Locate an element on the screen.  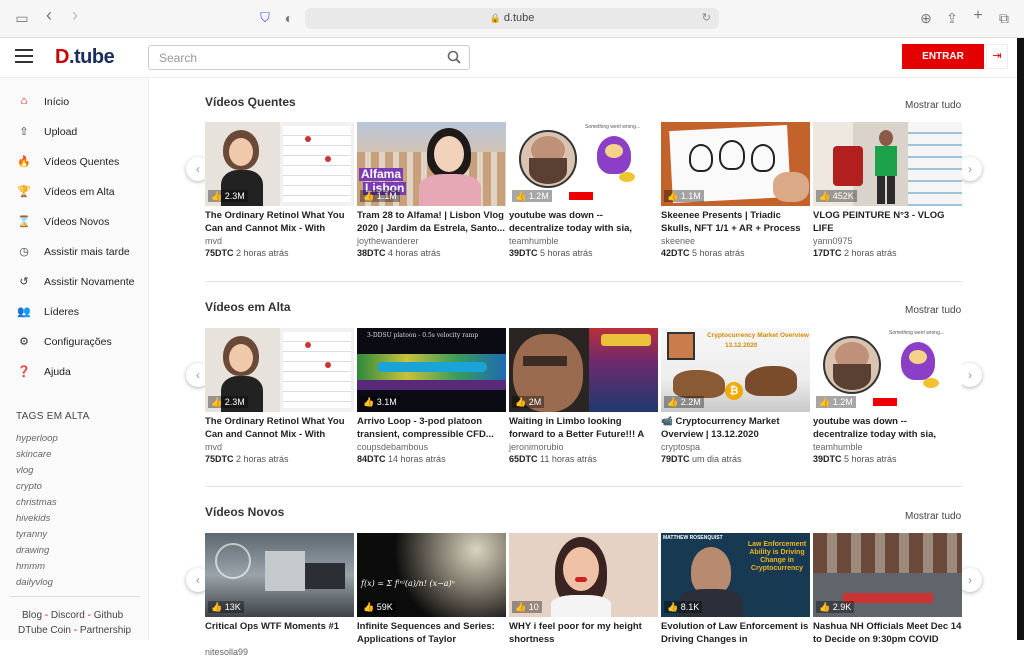
login-button: ENTRAR is located at coordinates (943, 56).